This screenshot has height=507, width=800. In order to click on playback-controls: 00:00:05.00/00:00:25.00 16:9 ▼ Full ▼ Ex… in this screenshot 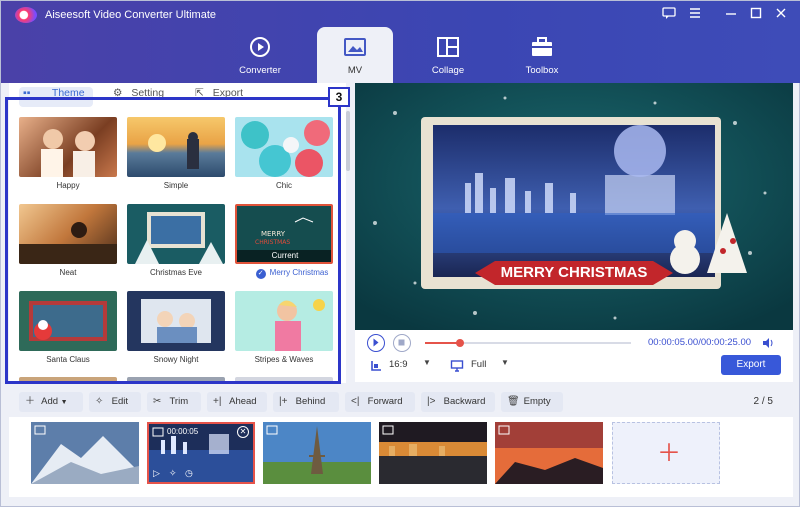, I will do `click(574, 356)`.